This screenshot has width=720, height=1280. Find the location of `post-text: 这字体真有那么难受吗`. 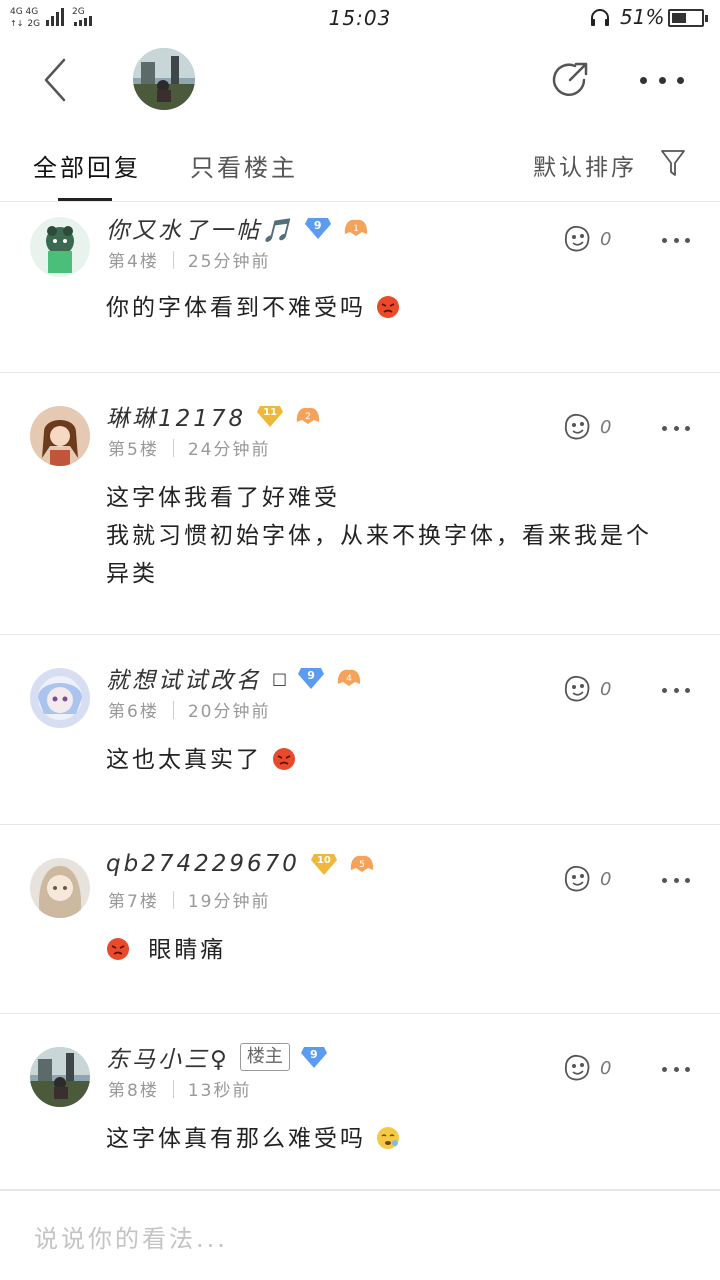

post-text: 这字体真有那么难受吗 is located at coordinates (236, 1139).